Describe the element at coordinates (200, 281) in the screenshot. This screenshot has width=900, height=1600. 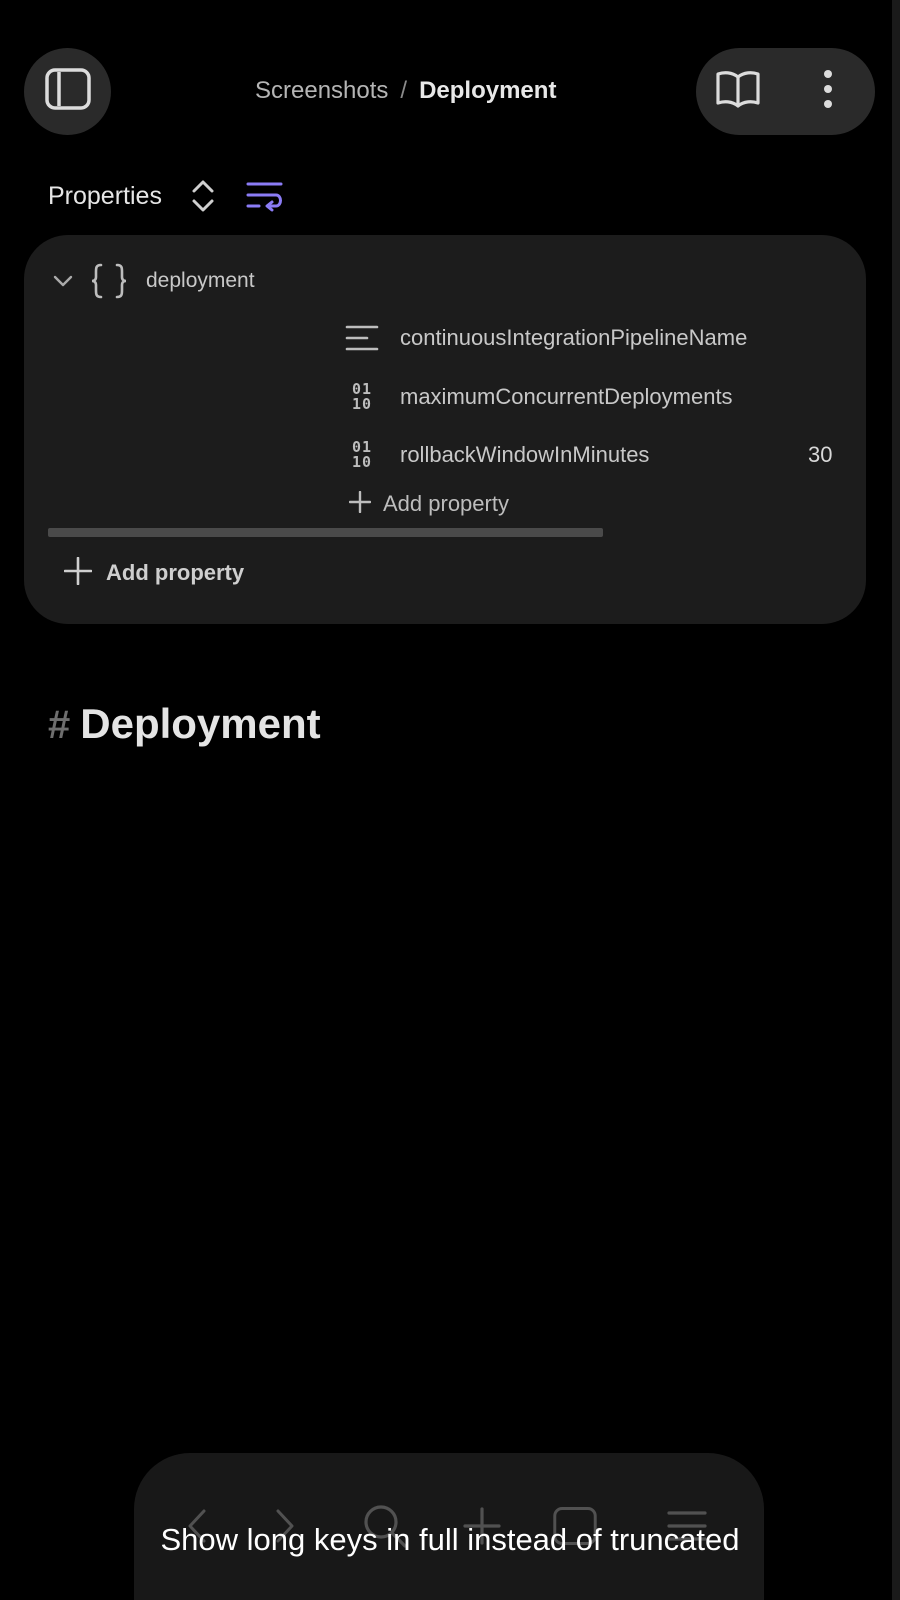
I see `property-key-deployment: deployment` at that location.